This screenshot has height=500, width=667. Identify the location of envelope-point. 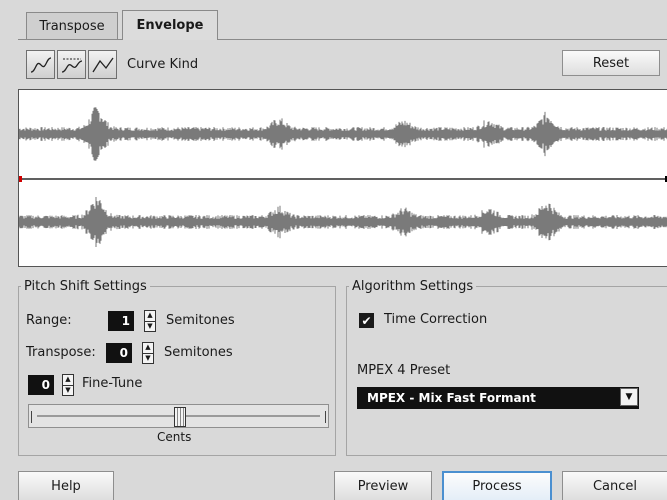
(20, 179).